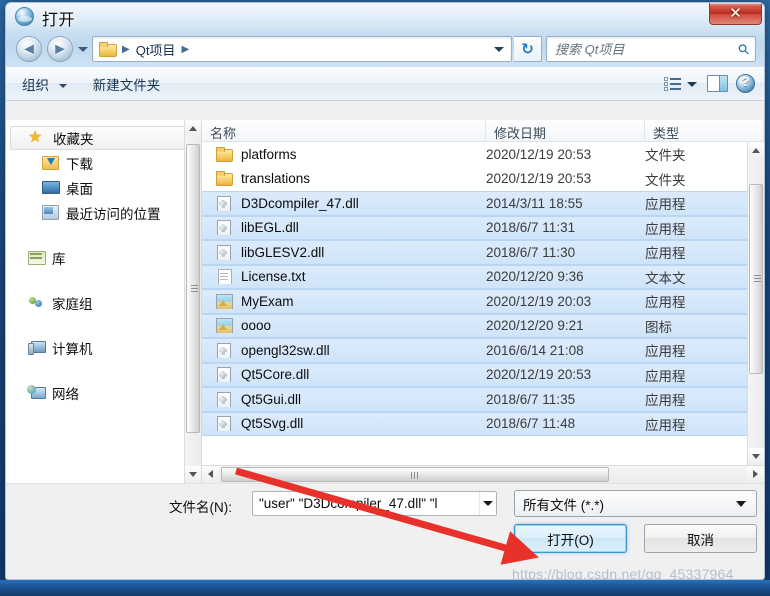 This screenshot has width=770, height=596. What do you see at coordinates (193, 288) in the screenshot?
I see `sidebar-scroll-thumb` at bounding box center [193, 288].